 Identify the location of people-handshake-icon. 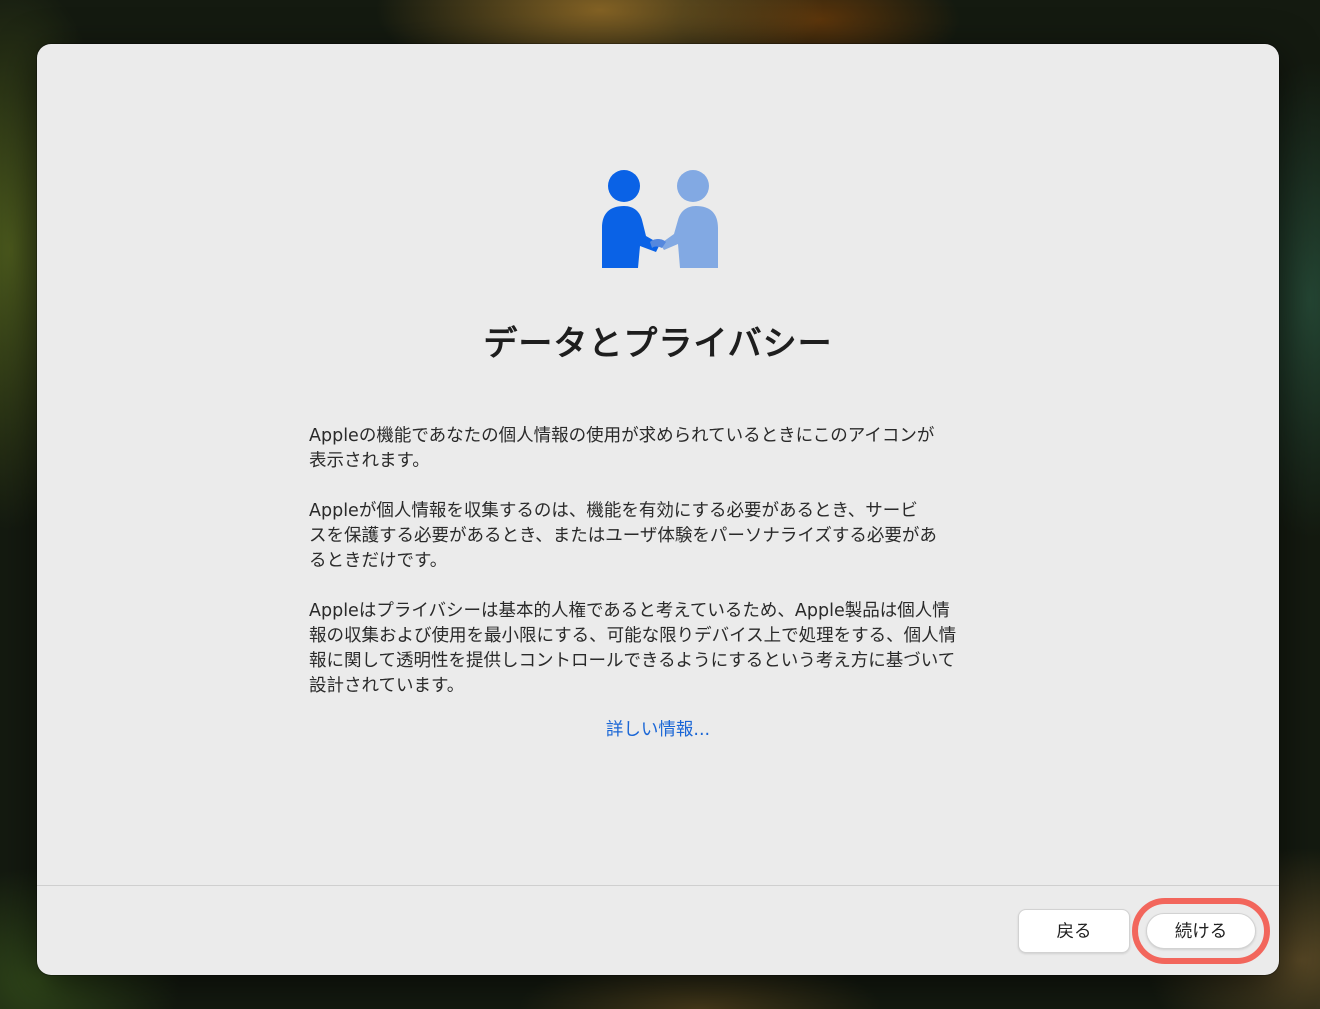
(660, 219).